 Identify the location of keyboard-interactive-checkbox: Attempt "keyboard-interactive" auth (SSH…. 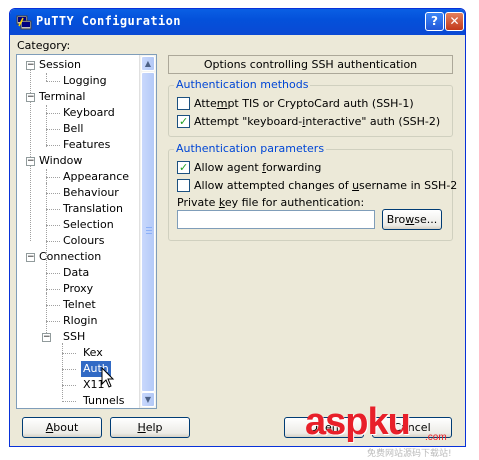
(308, 123).